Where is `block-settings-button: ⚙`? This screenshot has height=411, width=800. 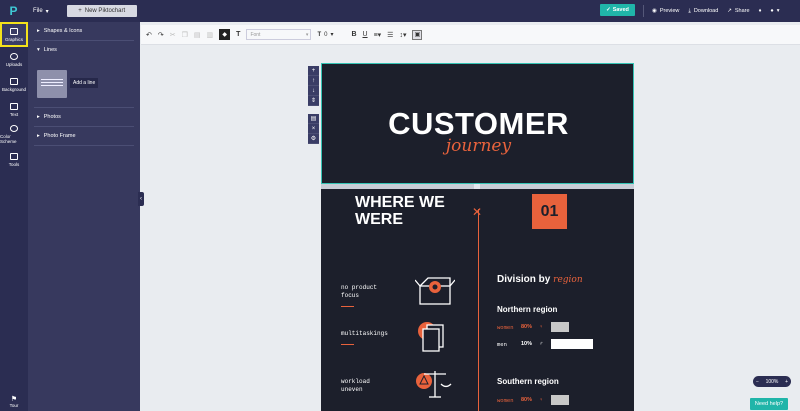
block-settings-button: ⚙ is located at coordinates (313, 139).